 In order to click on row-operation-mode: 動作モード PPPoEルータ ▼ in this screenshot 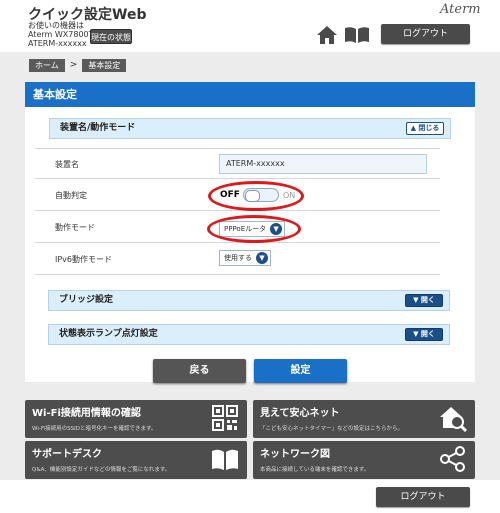, I will do `click(237, 227)`.